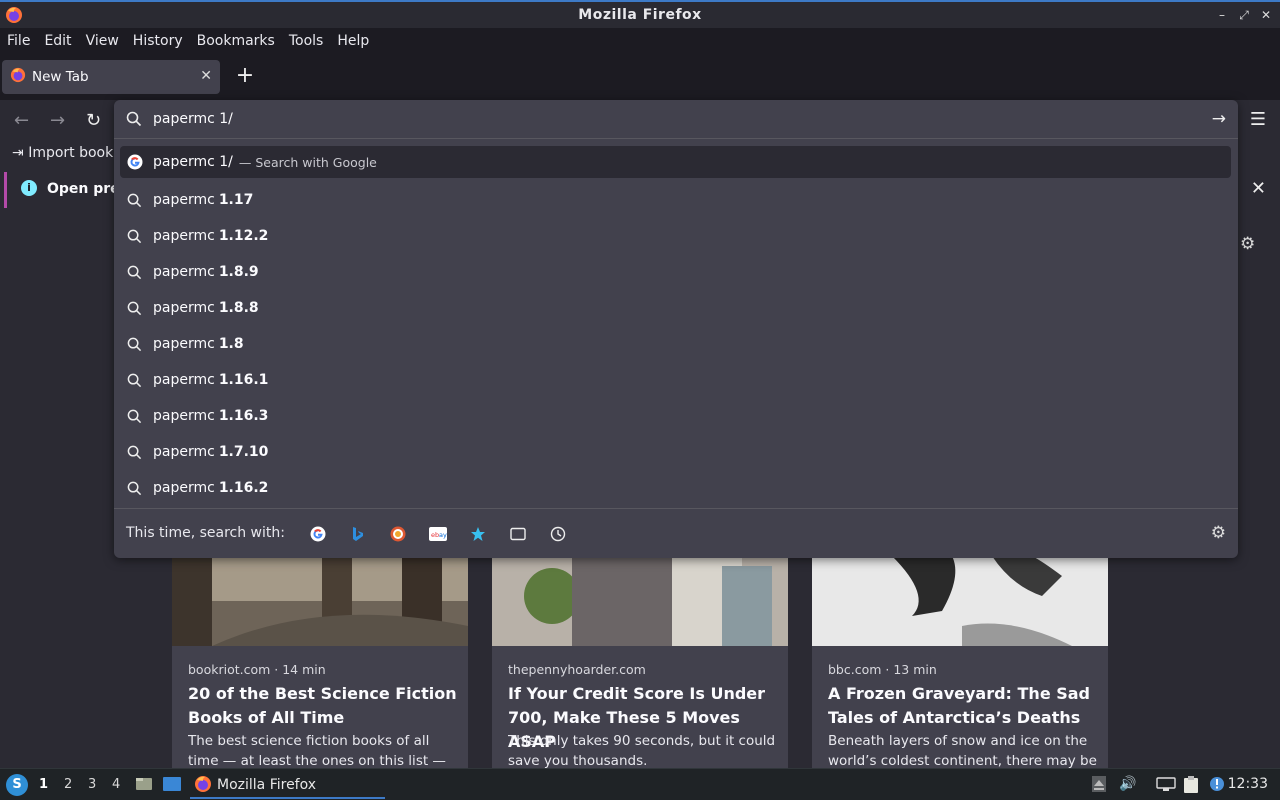 Image resolution: width=1280 pixels, height=800 pixels. I want to click on notification-text: Open pre, so click(83, 189).